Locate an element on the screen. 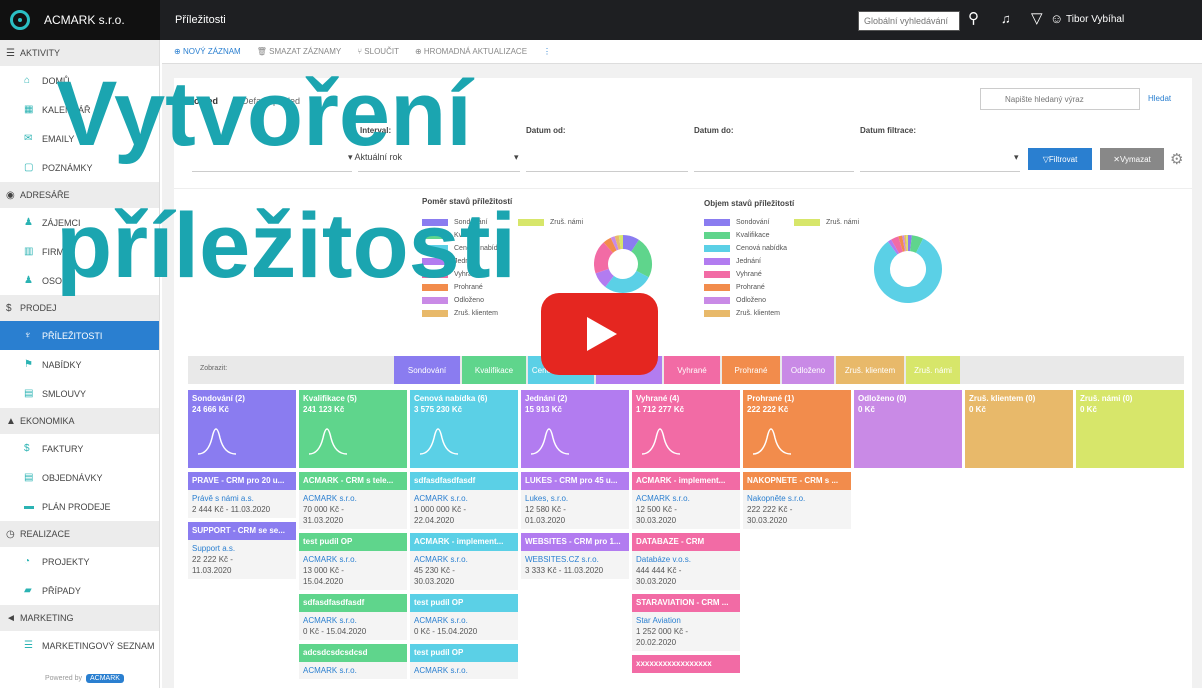 This screenshot has height=688, width=1202. sidebar-item-15: ▤ OBJEDNÁVKY is located at coordinates (79, 477).